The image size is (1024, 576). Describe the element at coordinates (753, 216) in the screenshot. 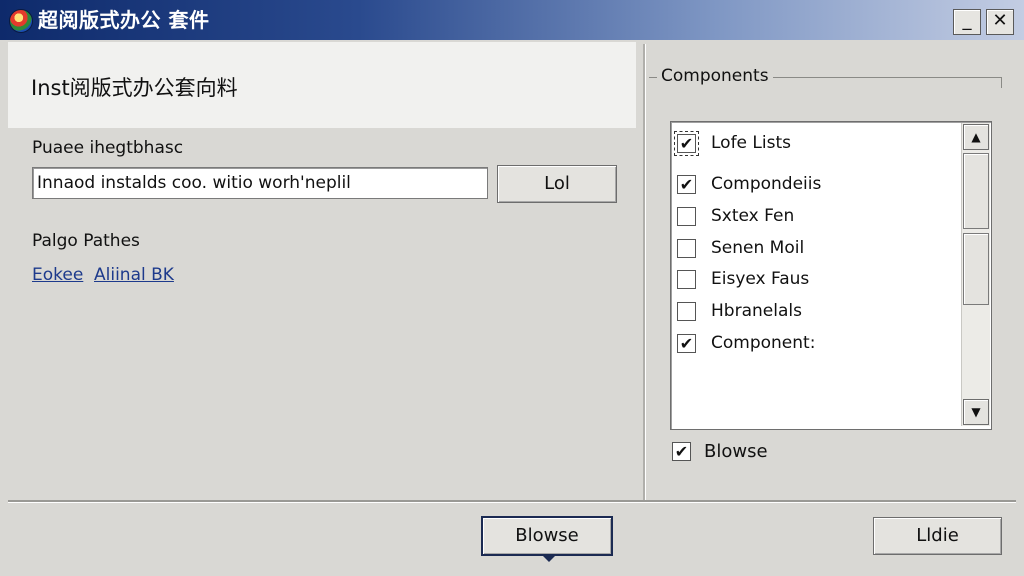

I see `list-item-label: Sxtex Fen` at that location.